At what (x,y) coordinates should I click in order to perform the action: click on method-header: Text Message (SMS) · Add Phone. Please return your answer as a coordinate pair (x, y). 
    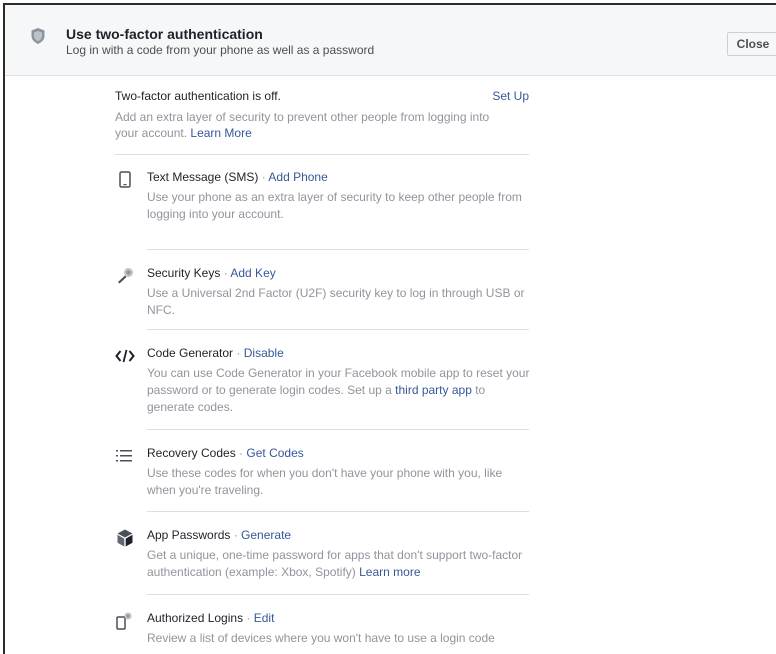
    Looking at the image, I should click on (237, 177).